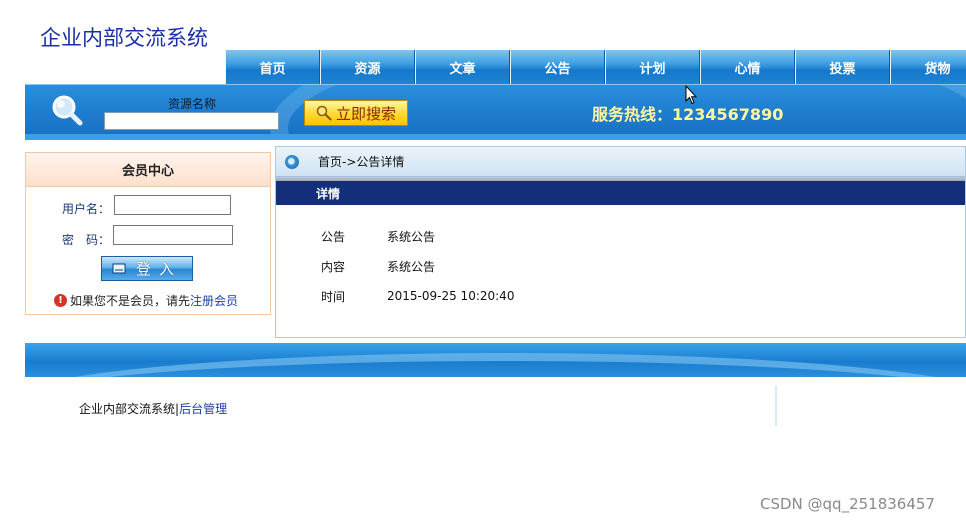 The image size is (966, 523). What do you see at coordinates (67, 110) in the screenshot?
I see `magnifier-icon` at bounding box center [67, 110].